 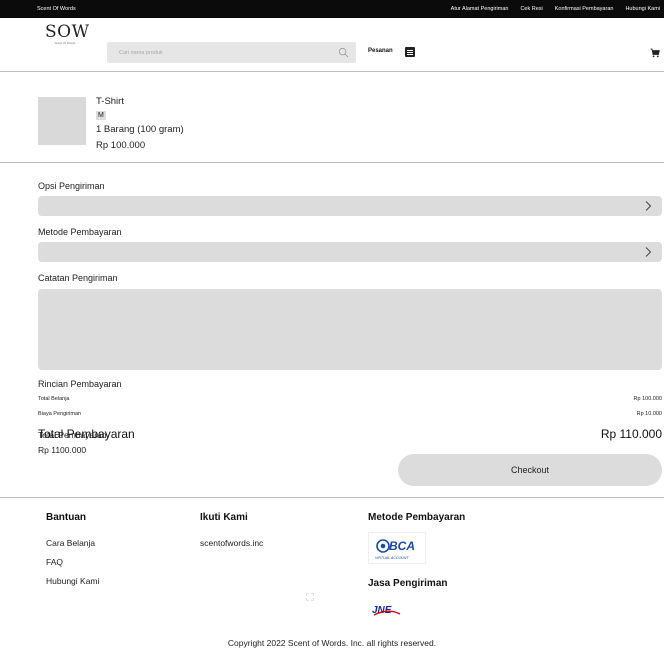 I want to click on shipping-cost-label: Biaya Pengiriman, so click(x=60, y=414).